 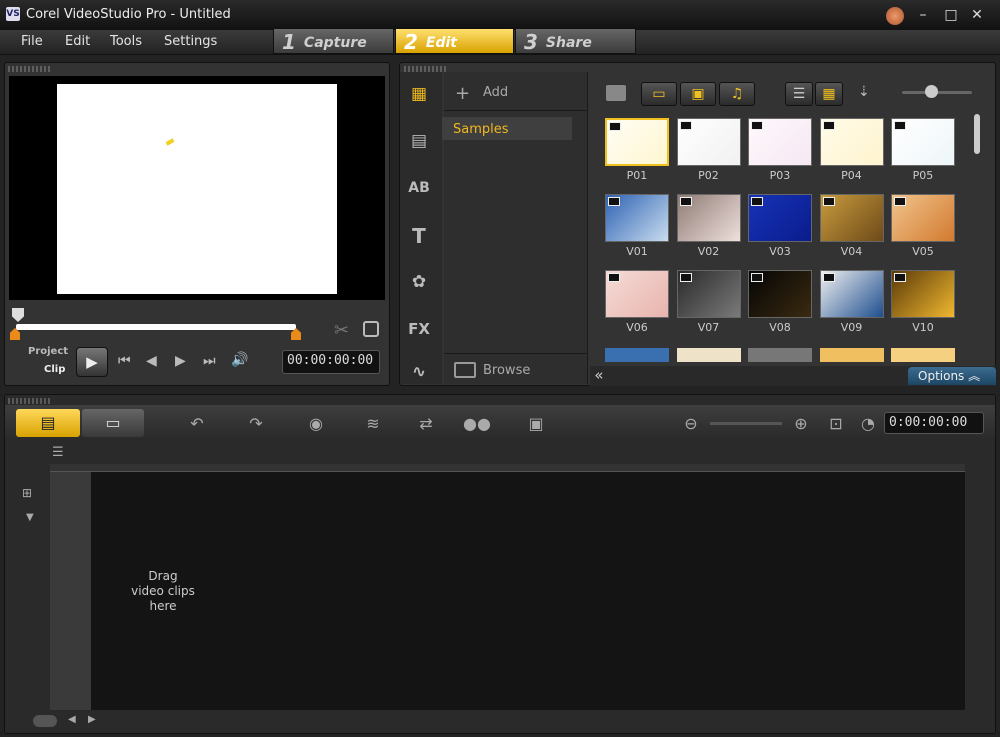 What do you see at coordinates (951, 15) in the screenshot?
I see `maximize-button: □` at bounding box center [951, 15].